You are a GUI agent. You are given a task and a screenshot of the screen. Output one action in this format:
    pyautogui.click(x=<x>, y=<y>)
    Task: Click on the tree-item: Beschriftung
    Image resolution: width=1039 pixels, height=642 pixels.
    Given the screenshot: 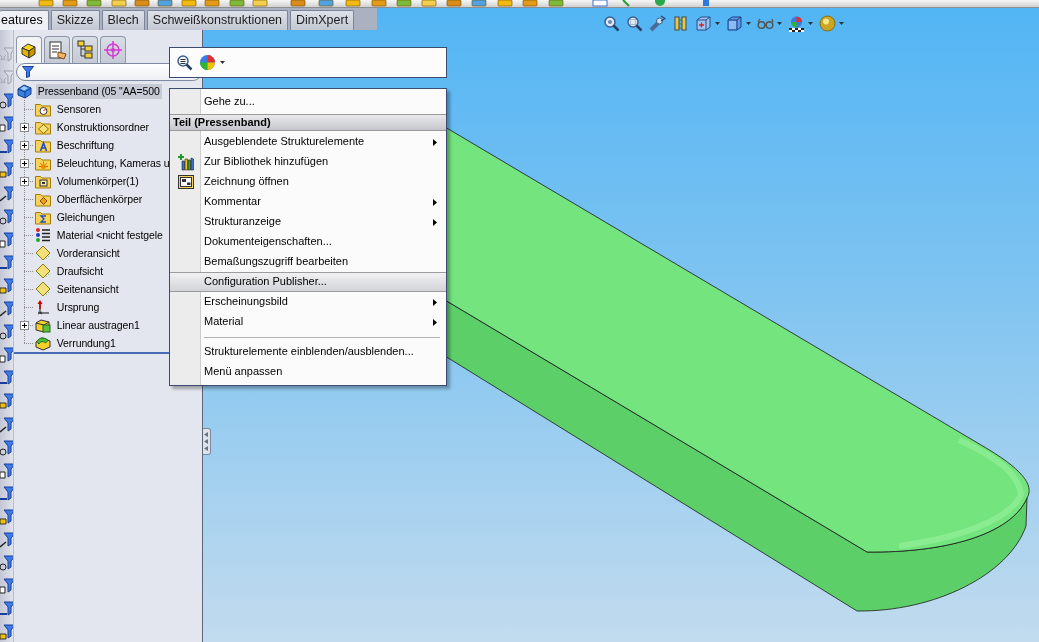 What is the action you would take?
    pyautogui.click(x=85, y=145)
    